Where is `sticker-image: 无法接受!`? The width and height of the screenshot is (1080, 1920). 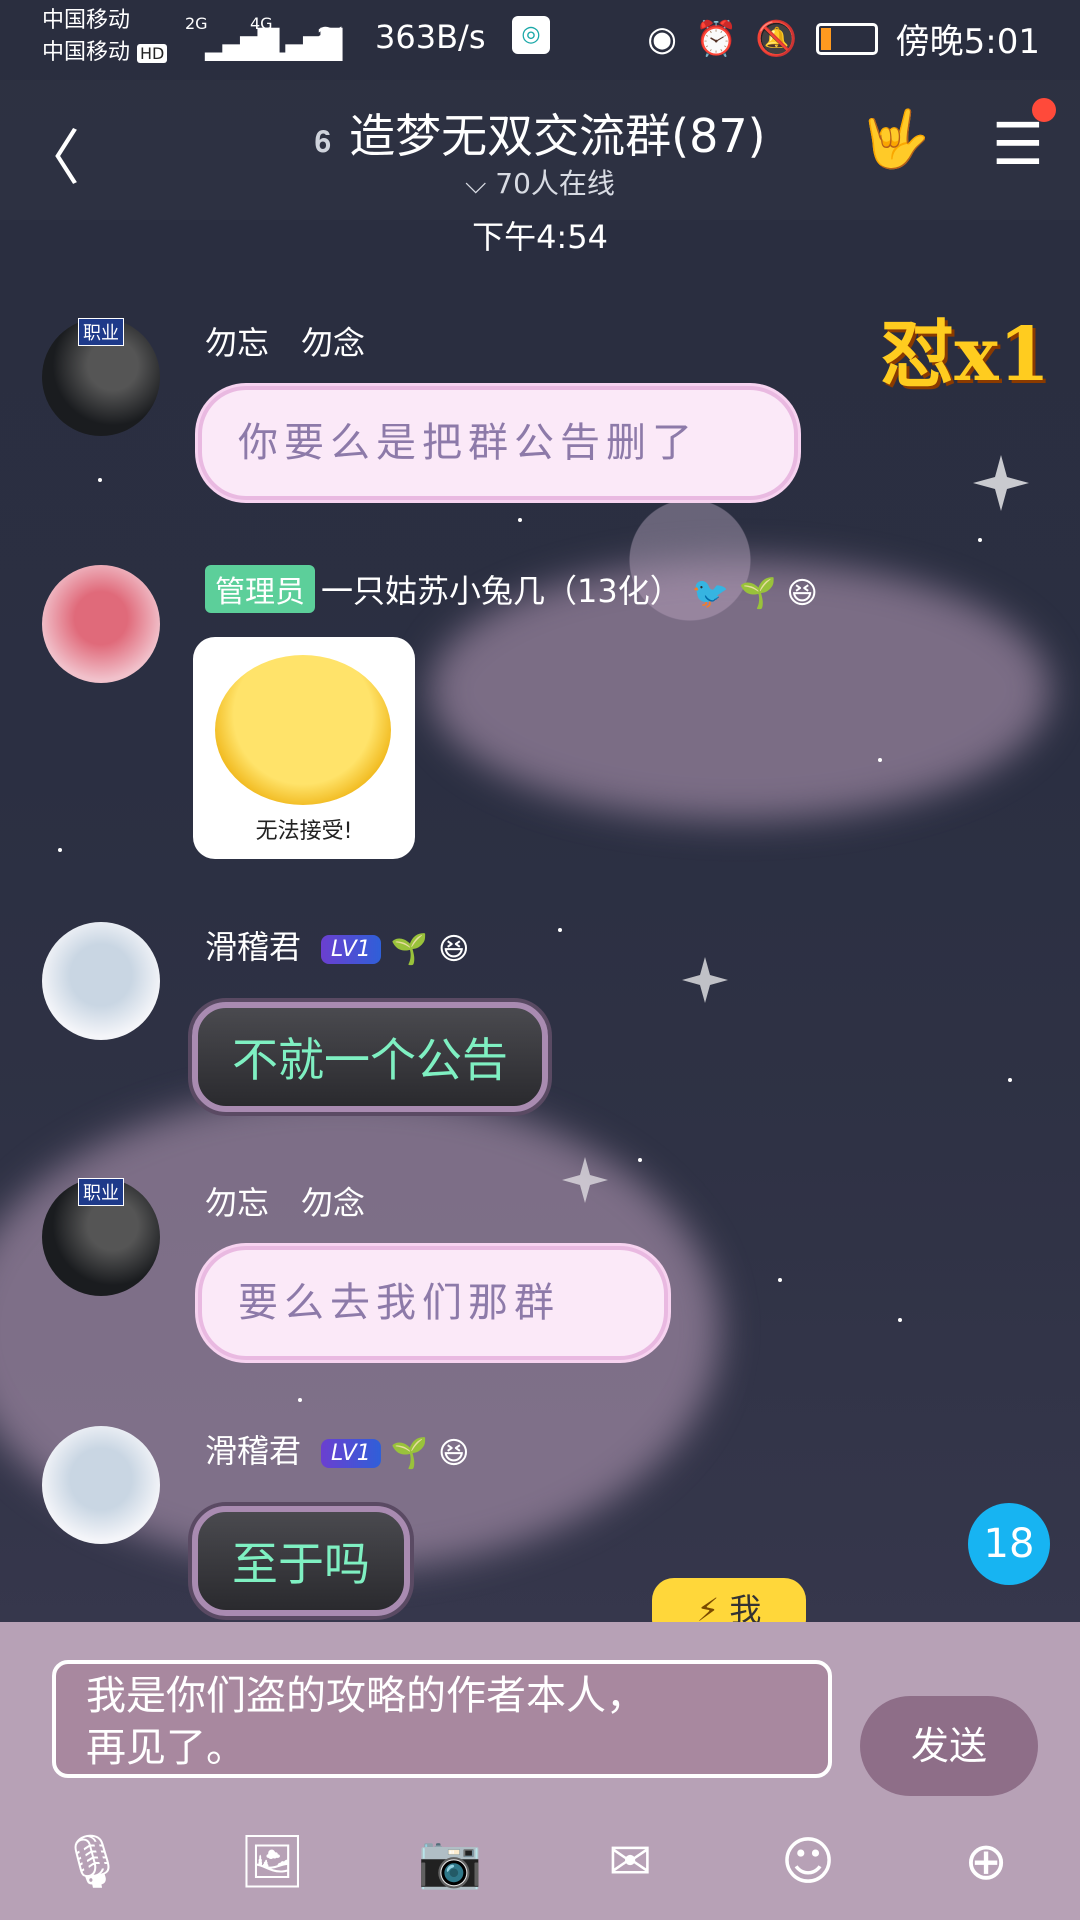
sticker-image: 无法接受! is located at coordinates (304, 748).